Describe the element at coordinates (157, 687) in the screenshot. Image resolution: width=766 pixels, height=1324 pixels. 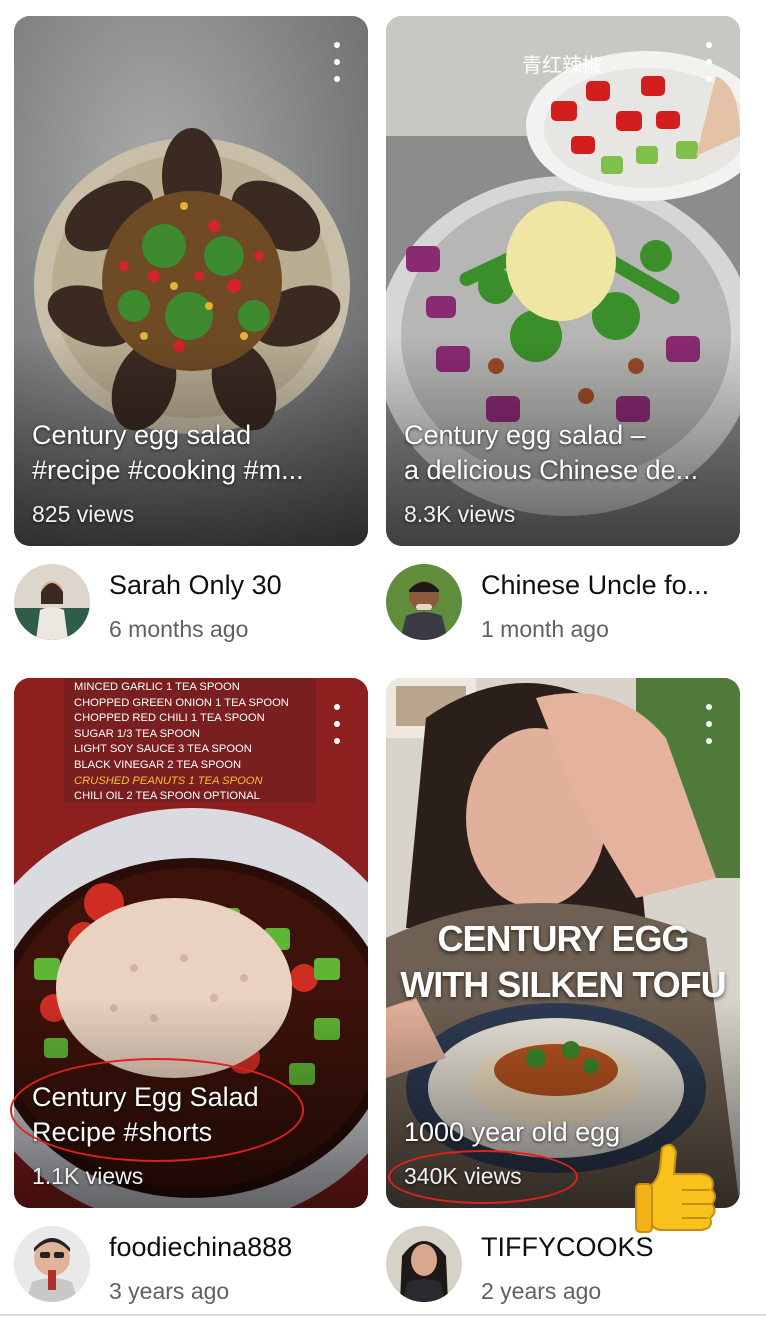
I see `ingredient-line: MINCED GARLIC 1 TEA SPOON` at that location.